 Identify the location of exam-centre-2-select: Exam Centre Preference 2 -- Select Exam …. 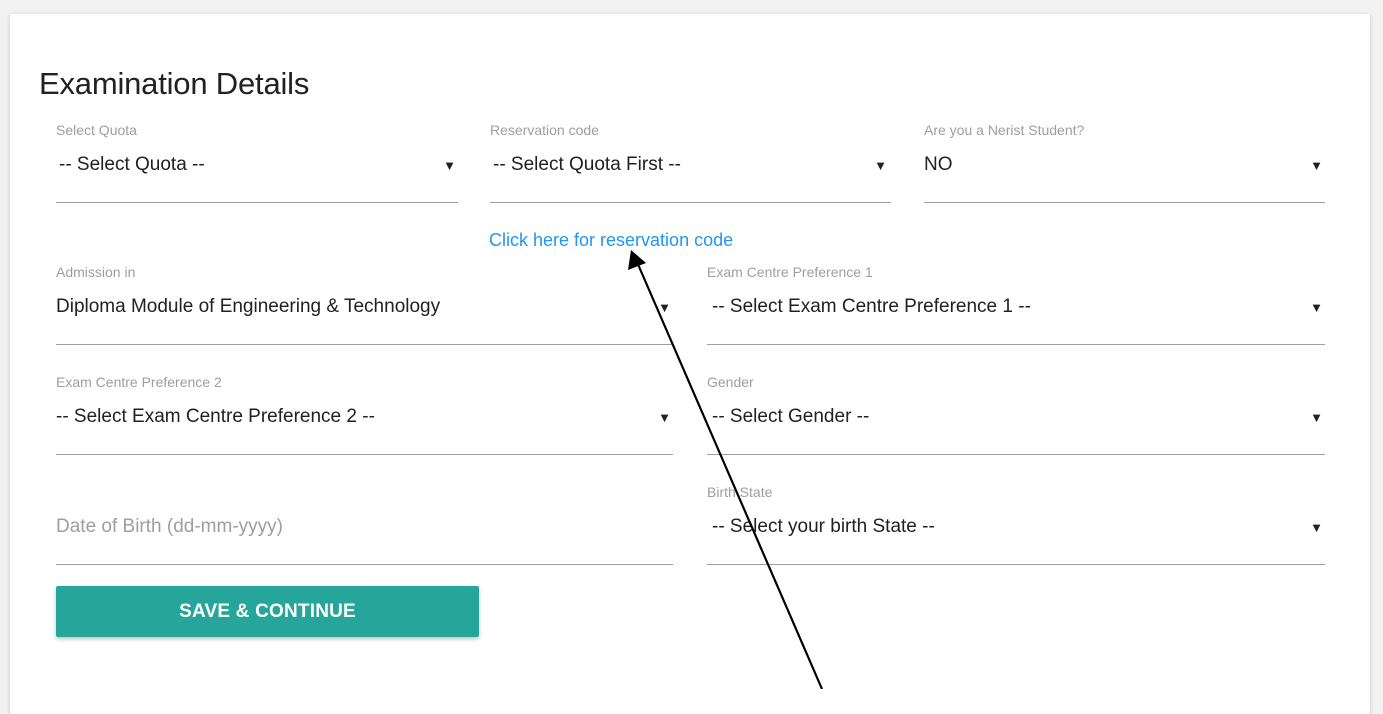
(364, 414).